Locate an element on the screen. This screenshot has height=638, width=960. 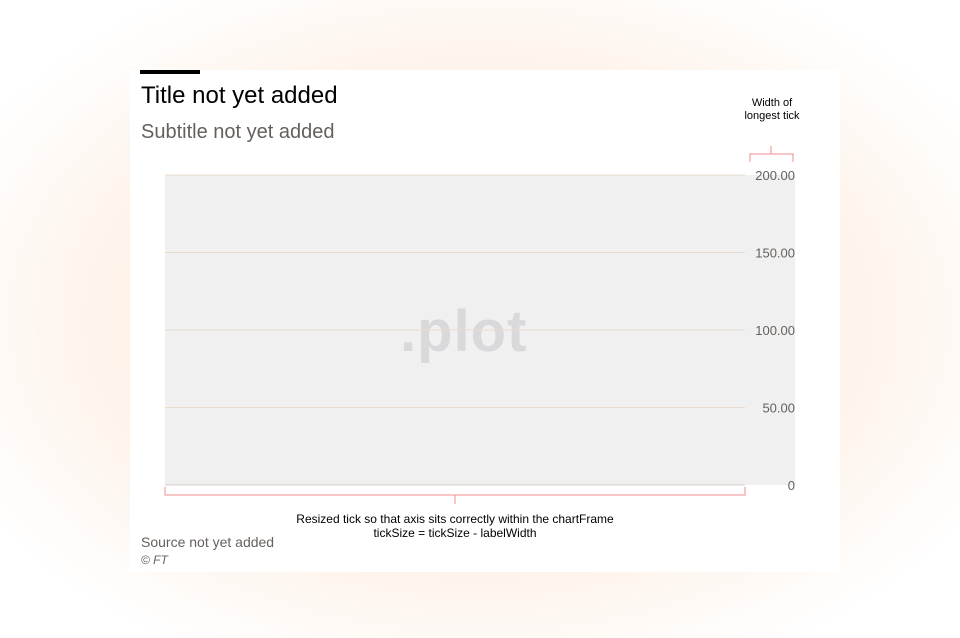
y-tick-label: 200.00 is located at coordinates (775, 175).